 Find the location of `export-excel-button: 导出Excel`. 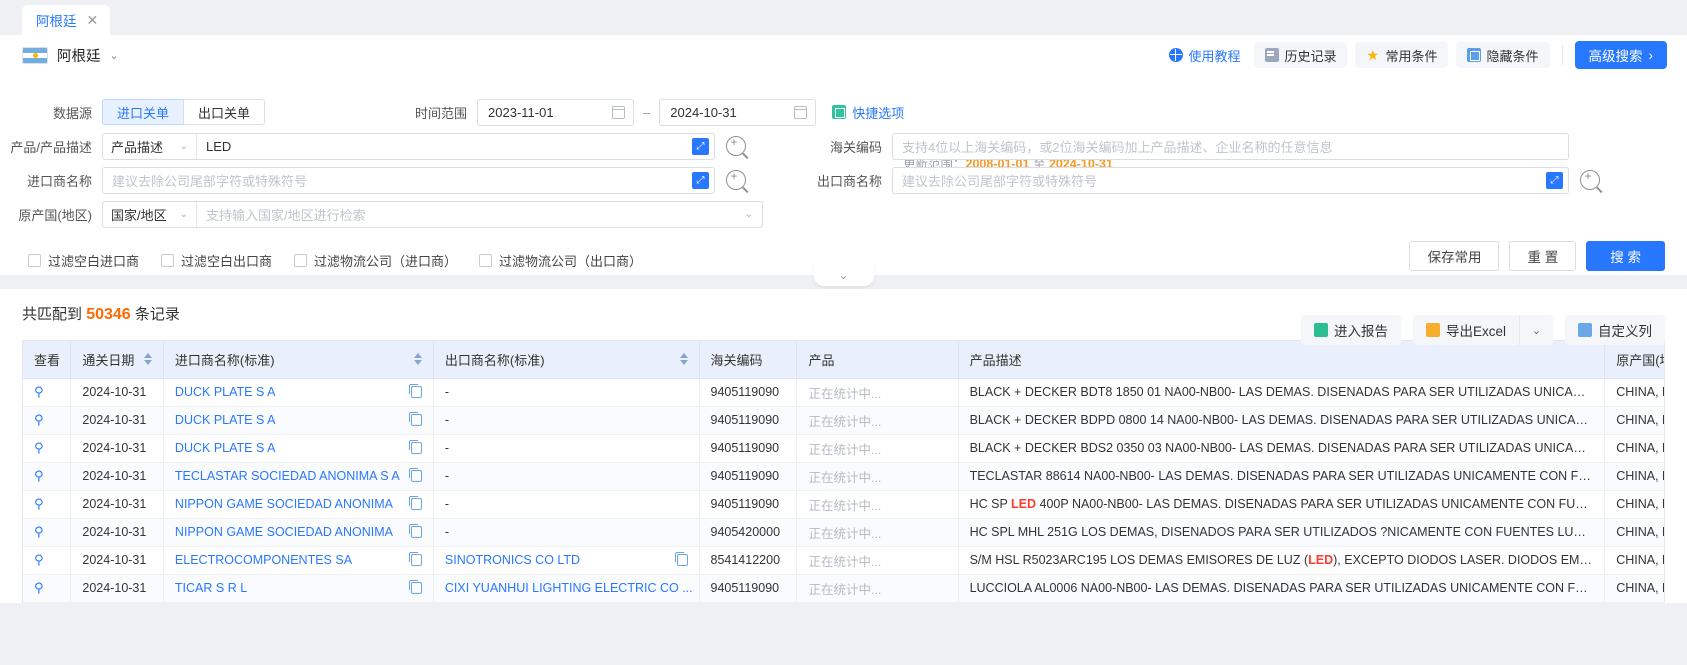

export-excel-button: 导出Excel is located at coordinates (1465, 330).